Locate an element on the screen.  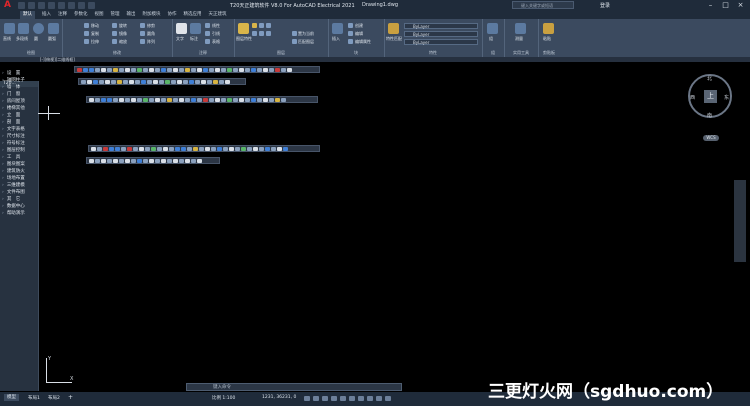
print-icon is located at coordinates (61, 5).